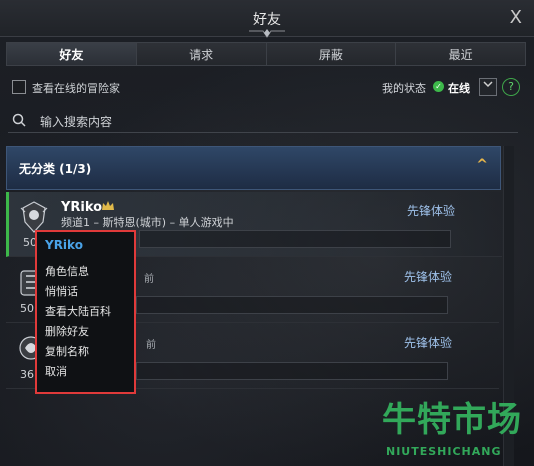 The height and width of the screenshot is (466, 534). Describe the element at coordinates (27, 308) in the screenshot. I see `friend-level: 50` at that location.